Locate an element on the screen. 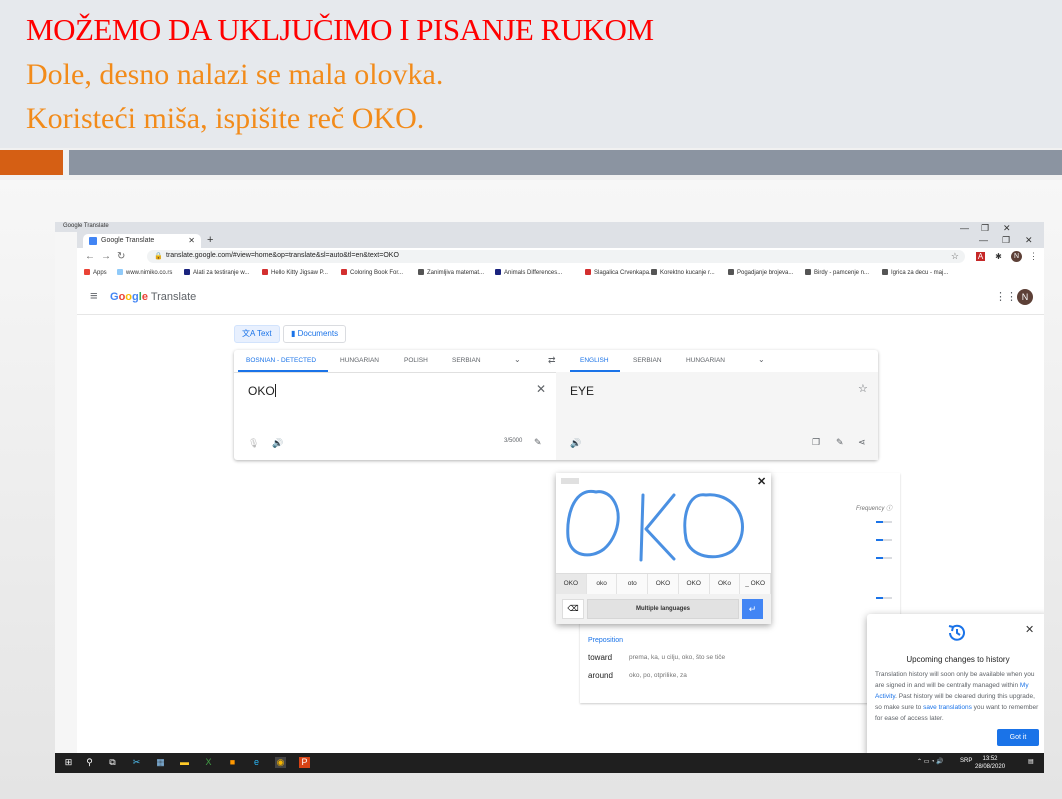 The image size is (1062, 799). listen-source-icon: 🔊 is located at coordinates (277, 443).